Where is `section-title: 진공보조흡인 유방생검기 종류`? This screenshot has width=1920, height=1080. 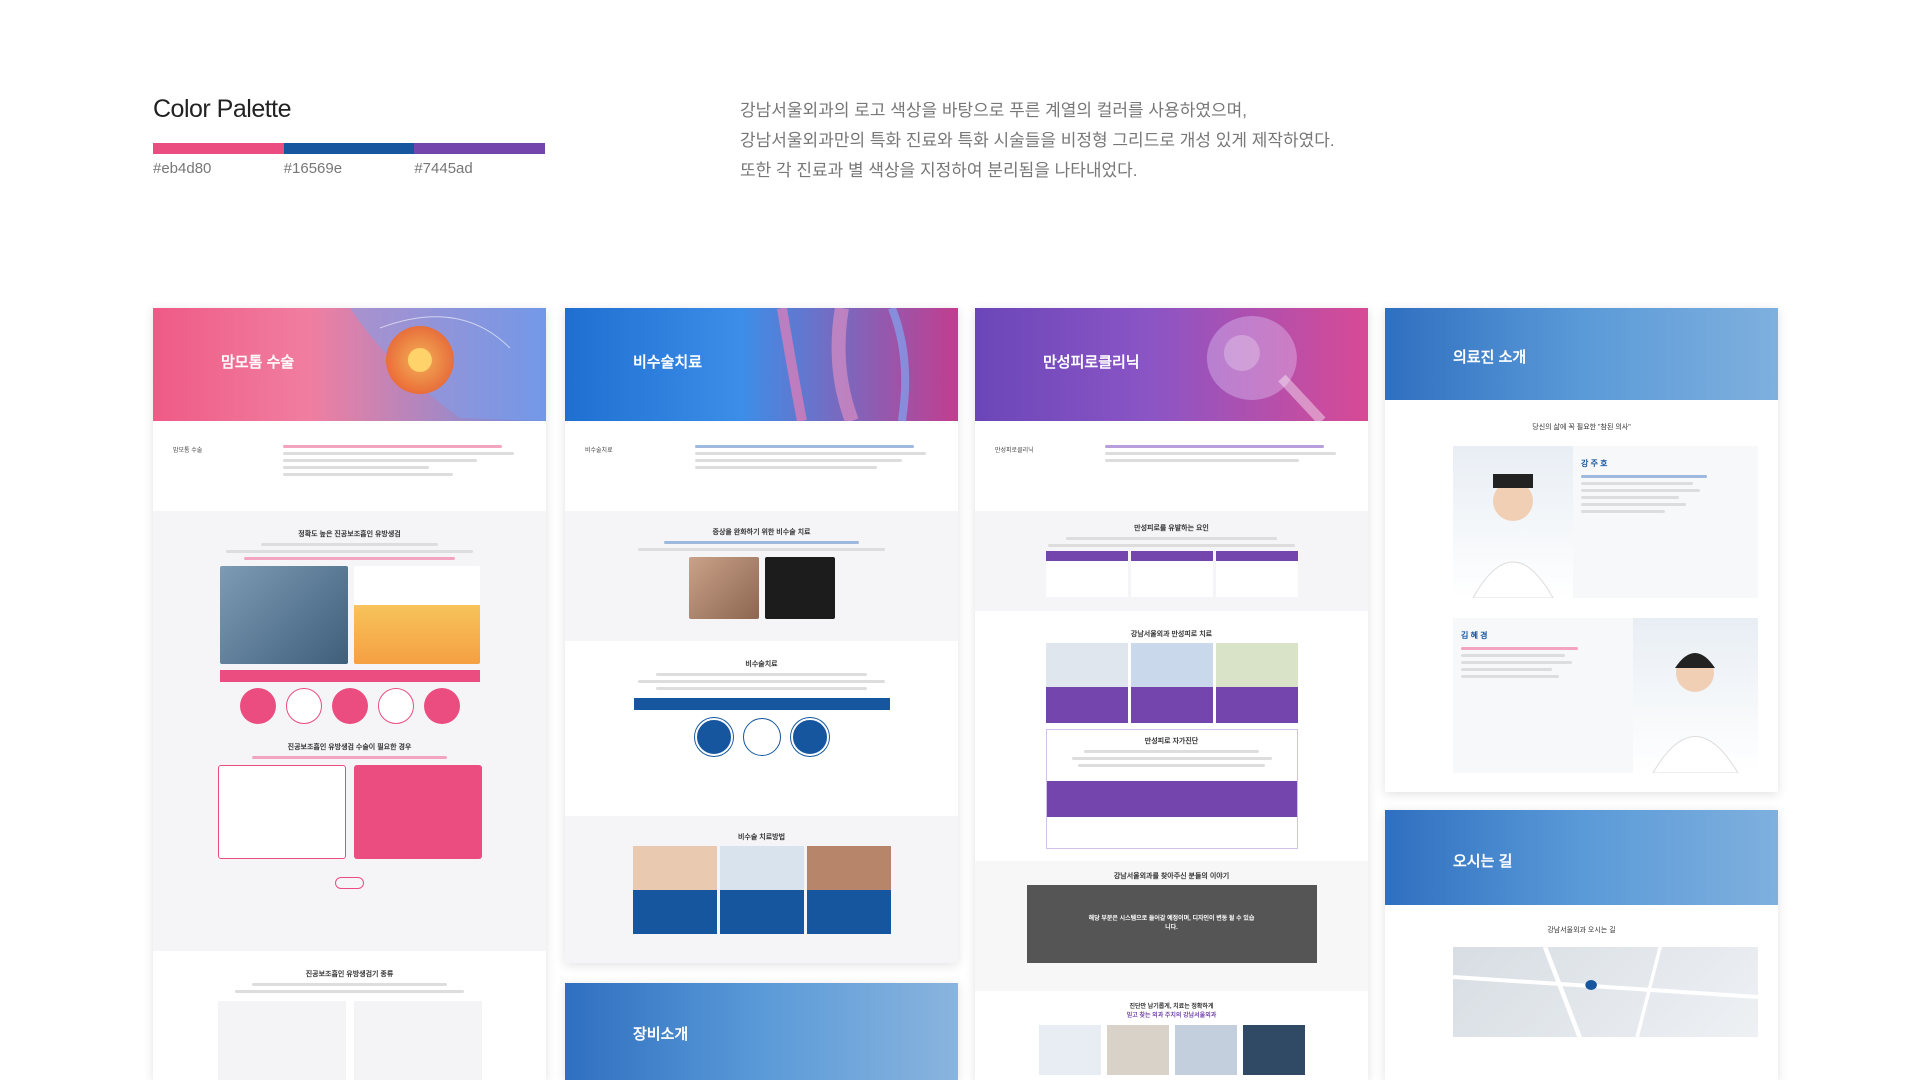
section-title: 진공보조흡인 유방생검기 종류 is located at coordinates (349, 974).